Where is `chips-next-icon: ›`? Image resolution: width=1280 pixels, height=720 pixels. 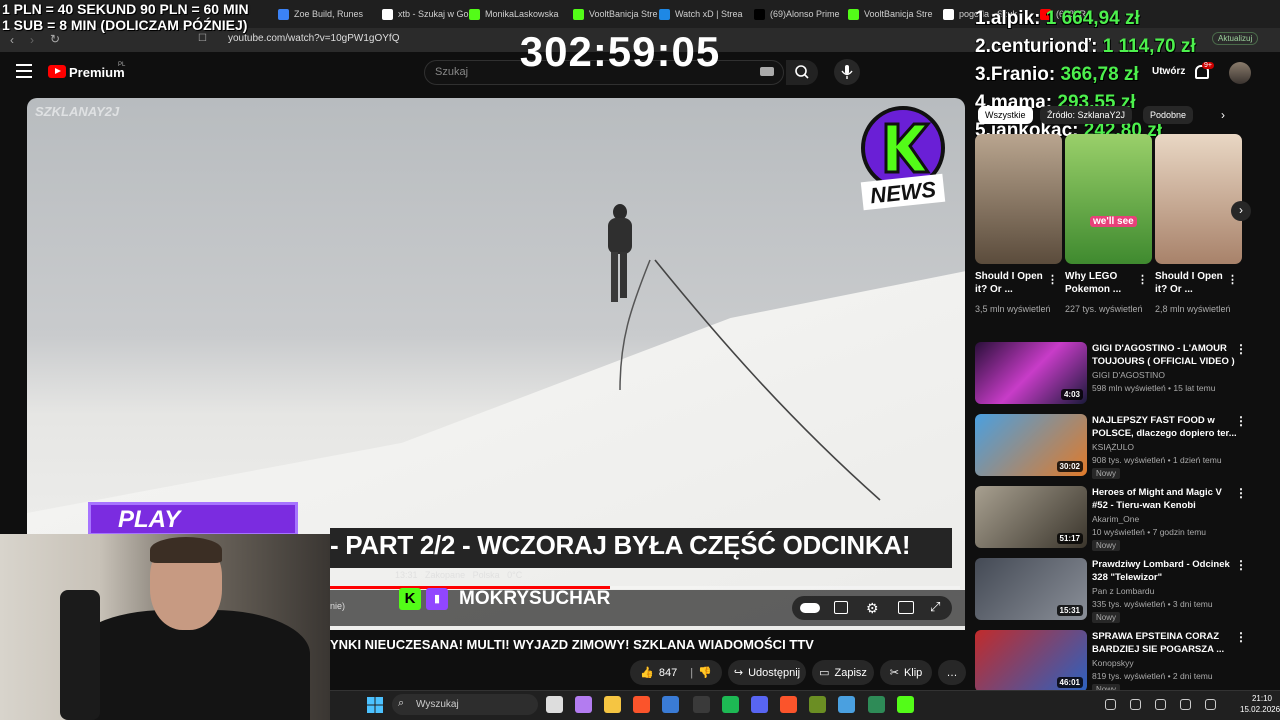
chips-next-icon: › is located at coordinates (1223, 115).